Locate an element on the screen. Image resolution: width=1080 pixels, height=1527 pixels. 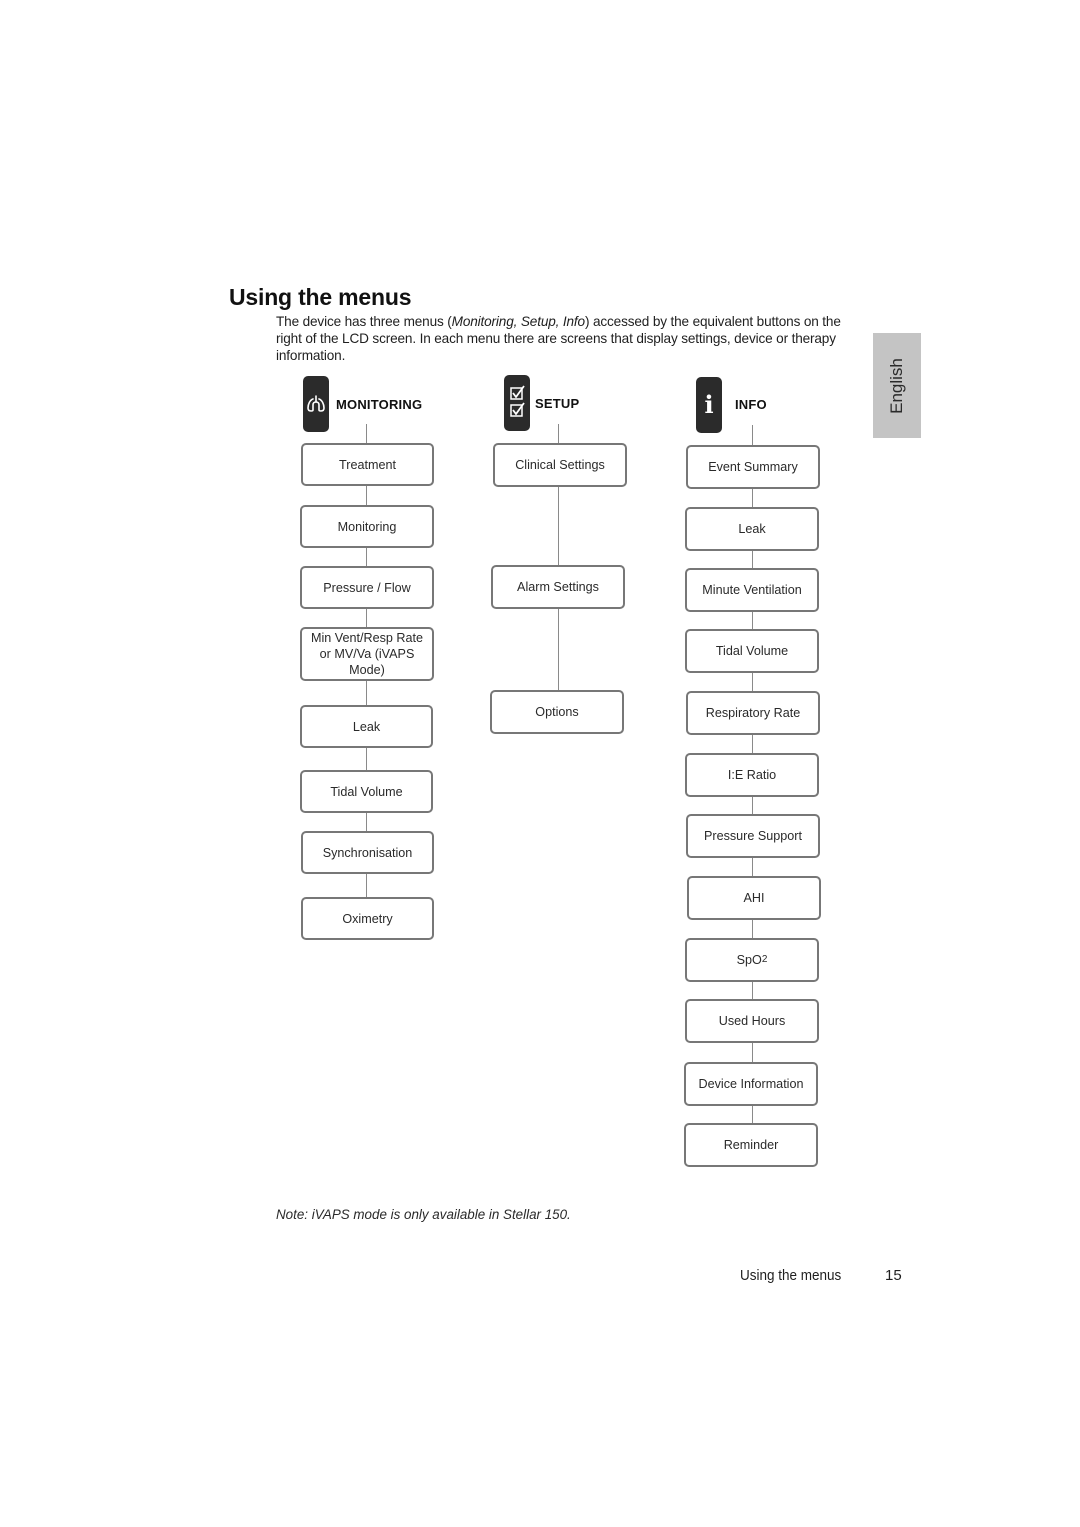
footer-section-title: Using the menus is located at coordinates (791, 1275).